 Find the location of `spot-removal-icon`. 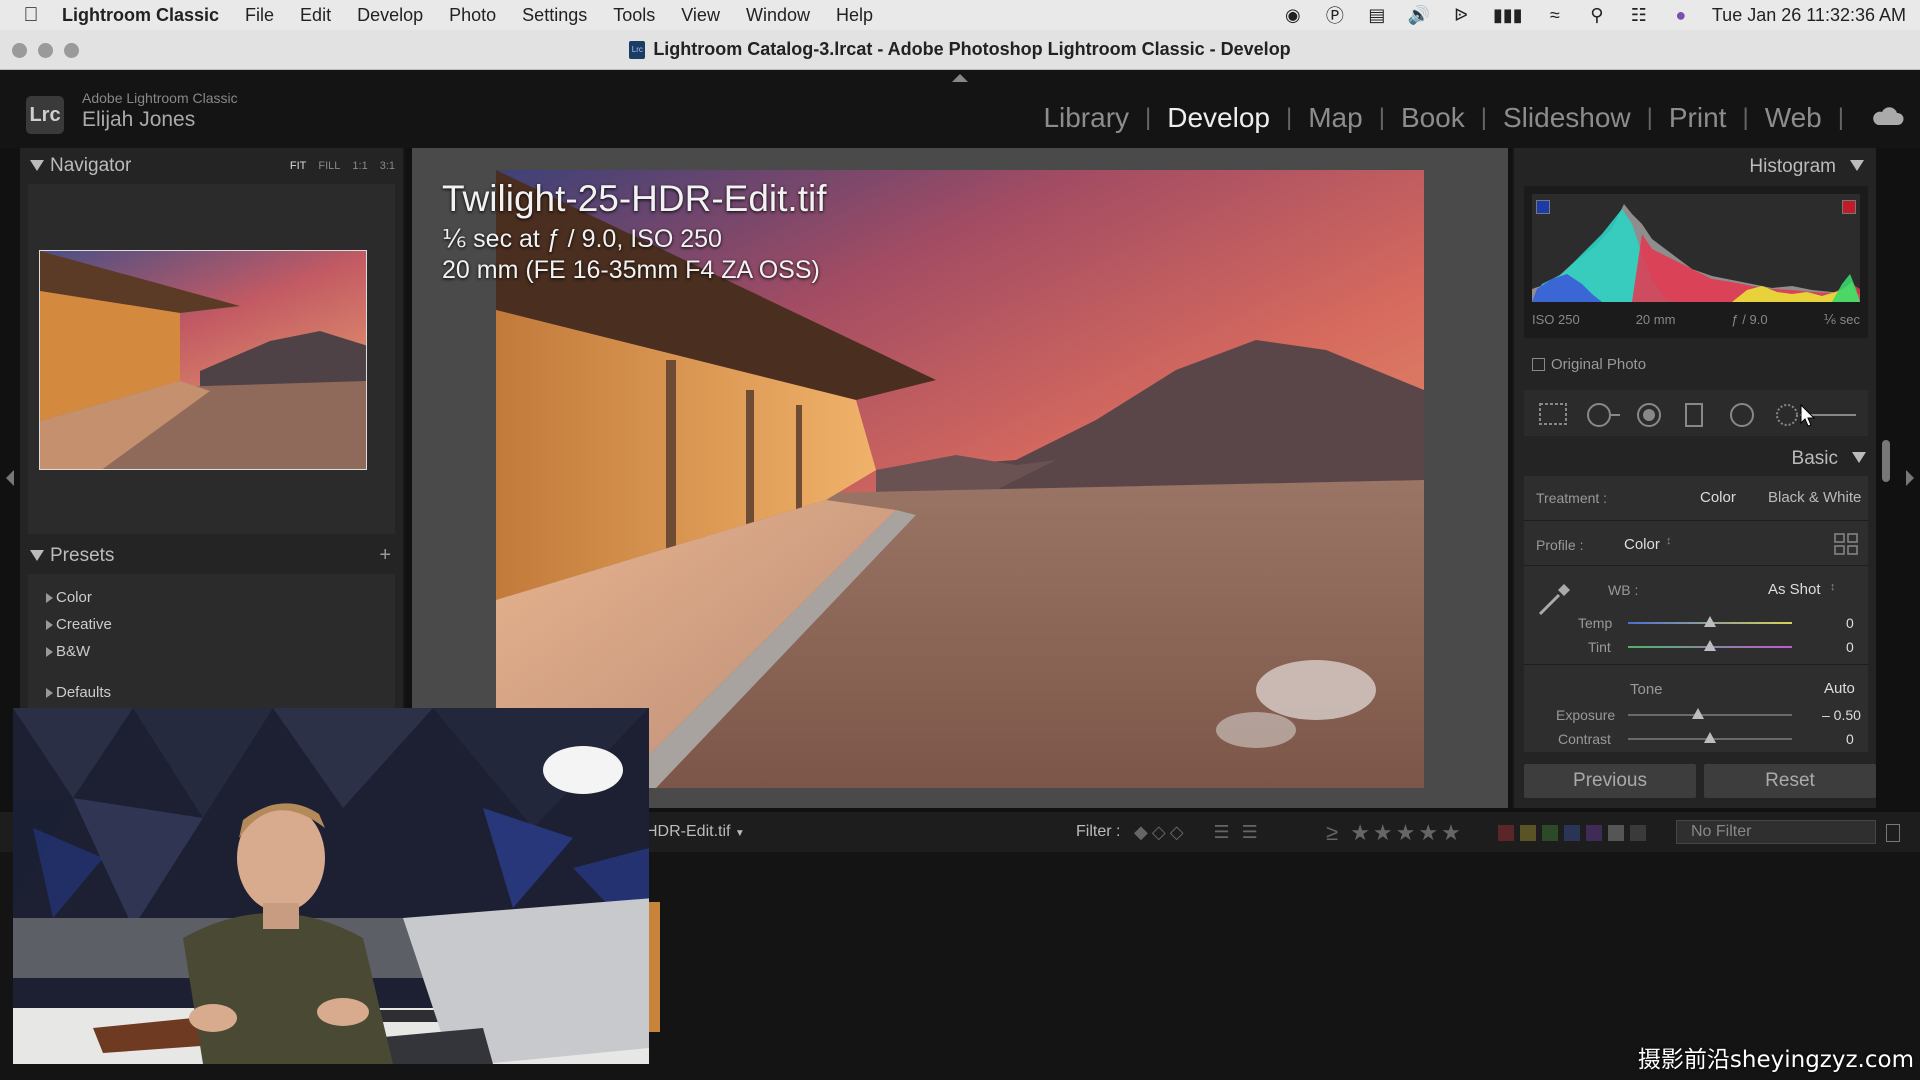

spot-removal-icon is located at coordinates (1604, 415).